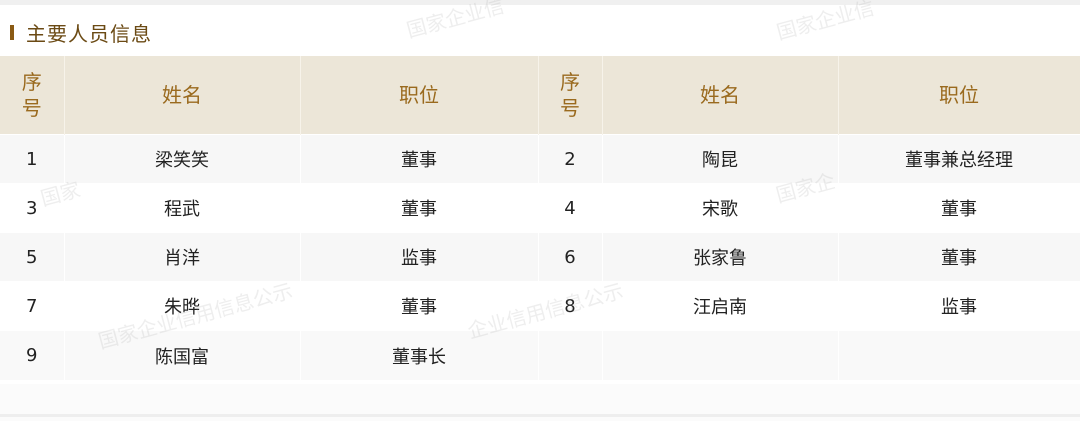 This screenshot has height=421, width=1080. What do you see at coordinates (959, 355) in the screenshot?
I see `cell-position` at bounding box center [959, 355].